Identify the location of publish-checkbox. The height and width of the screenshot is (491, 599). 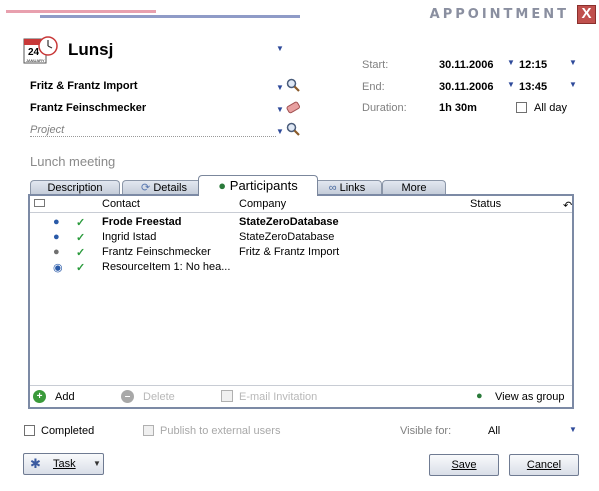
(148, 430).